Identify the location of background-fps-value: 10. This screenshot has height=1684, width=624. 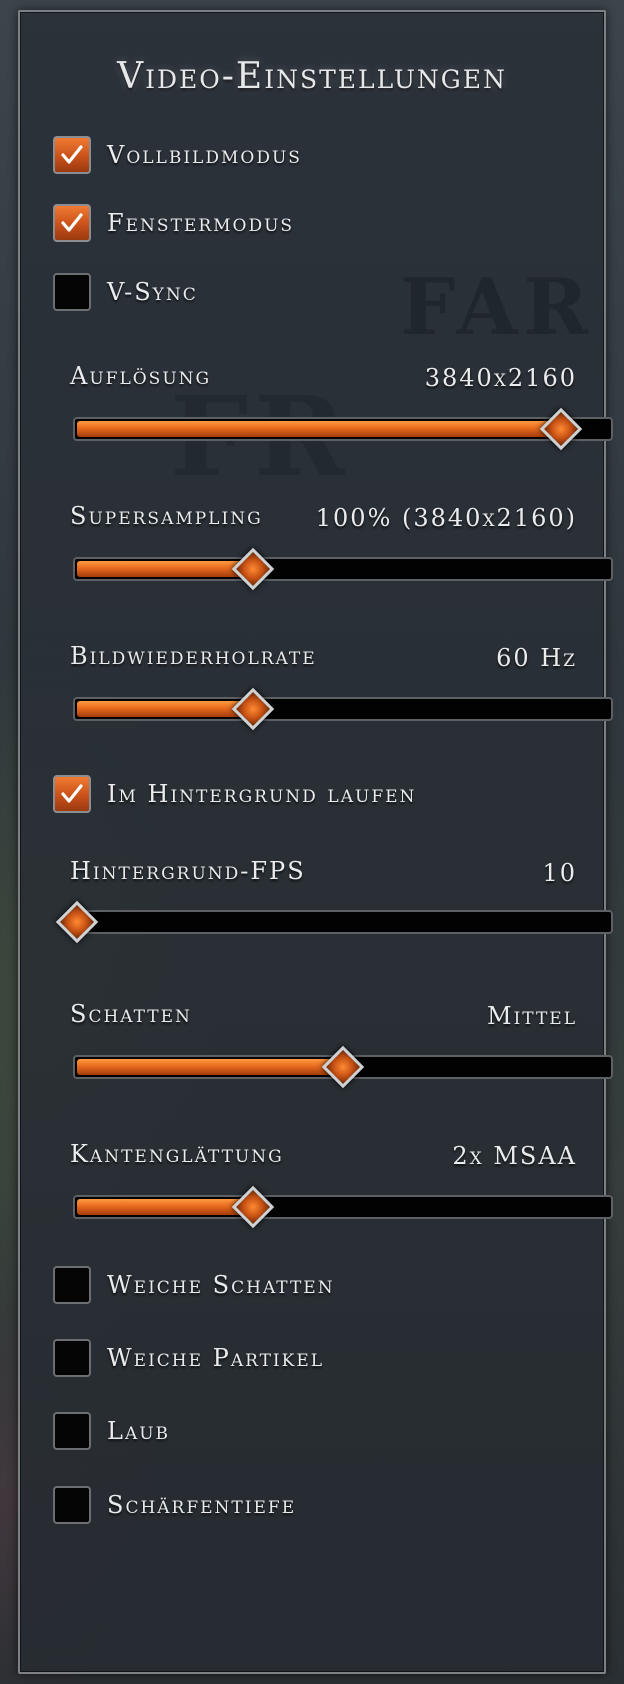
(559, 873).